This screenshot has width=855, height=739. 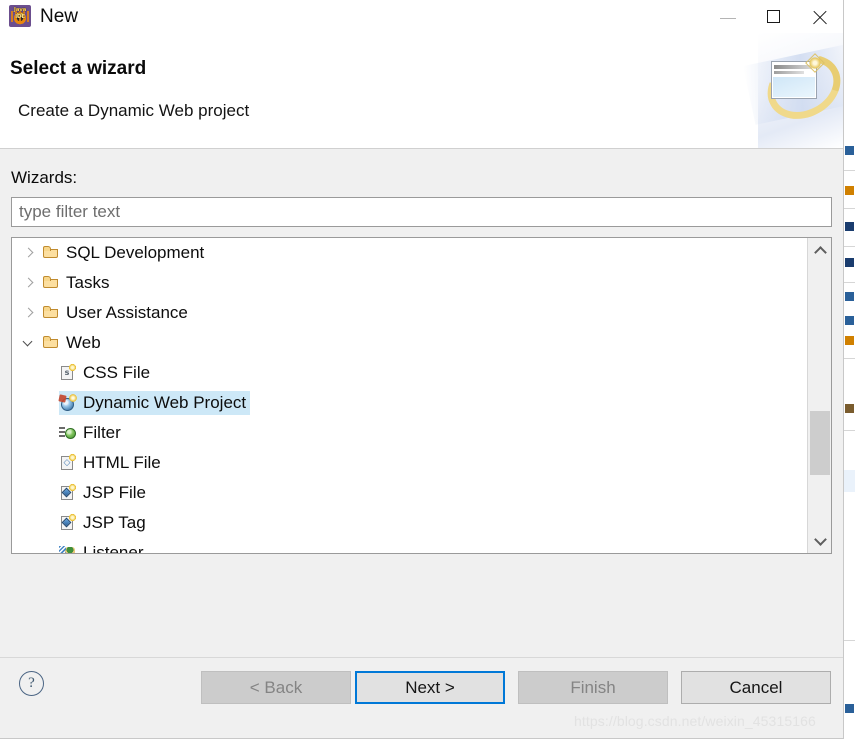 I want to click on title-bar: Java EE IDE New, so click(x=421, y=16).